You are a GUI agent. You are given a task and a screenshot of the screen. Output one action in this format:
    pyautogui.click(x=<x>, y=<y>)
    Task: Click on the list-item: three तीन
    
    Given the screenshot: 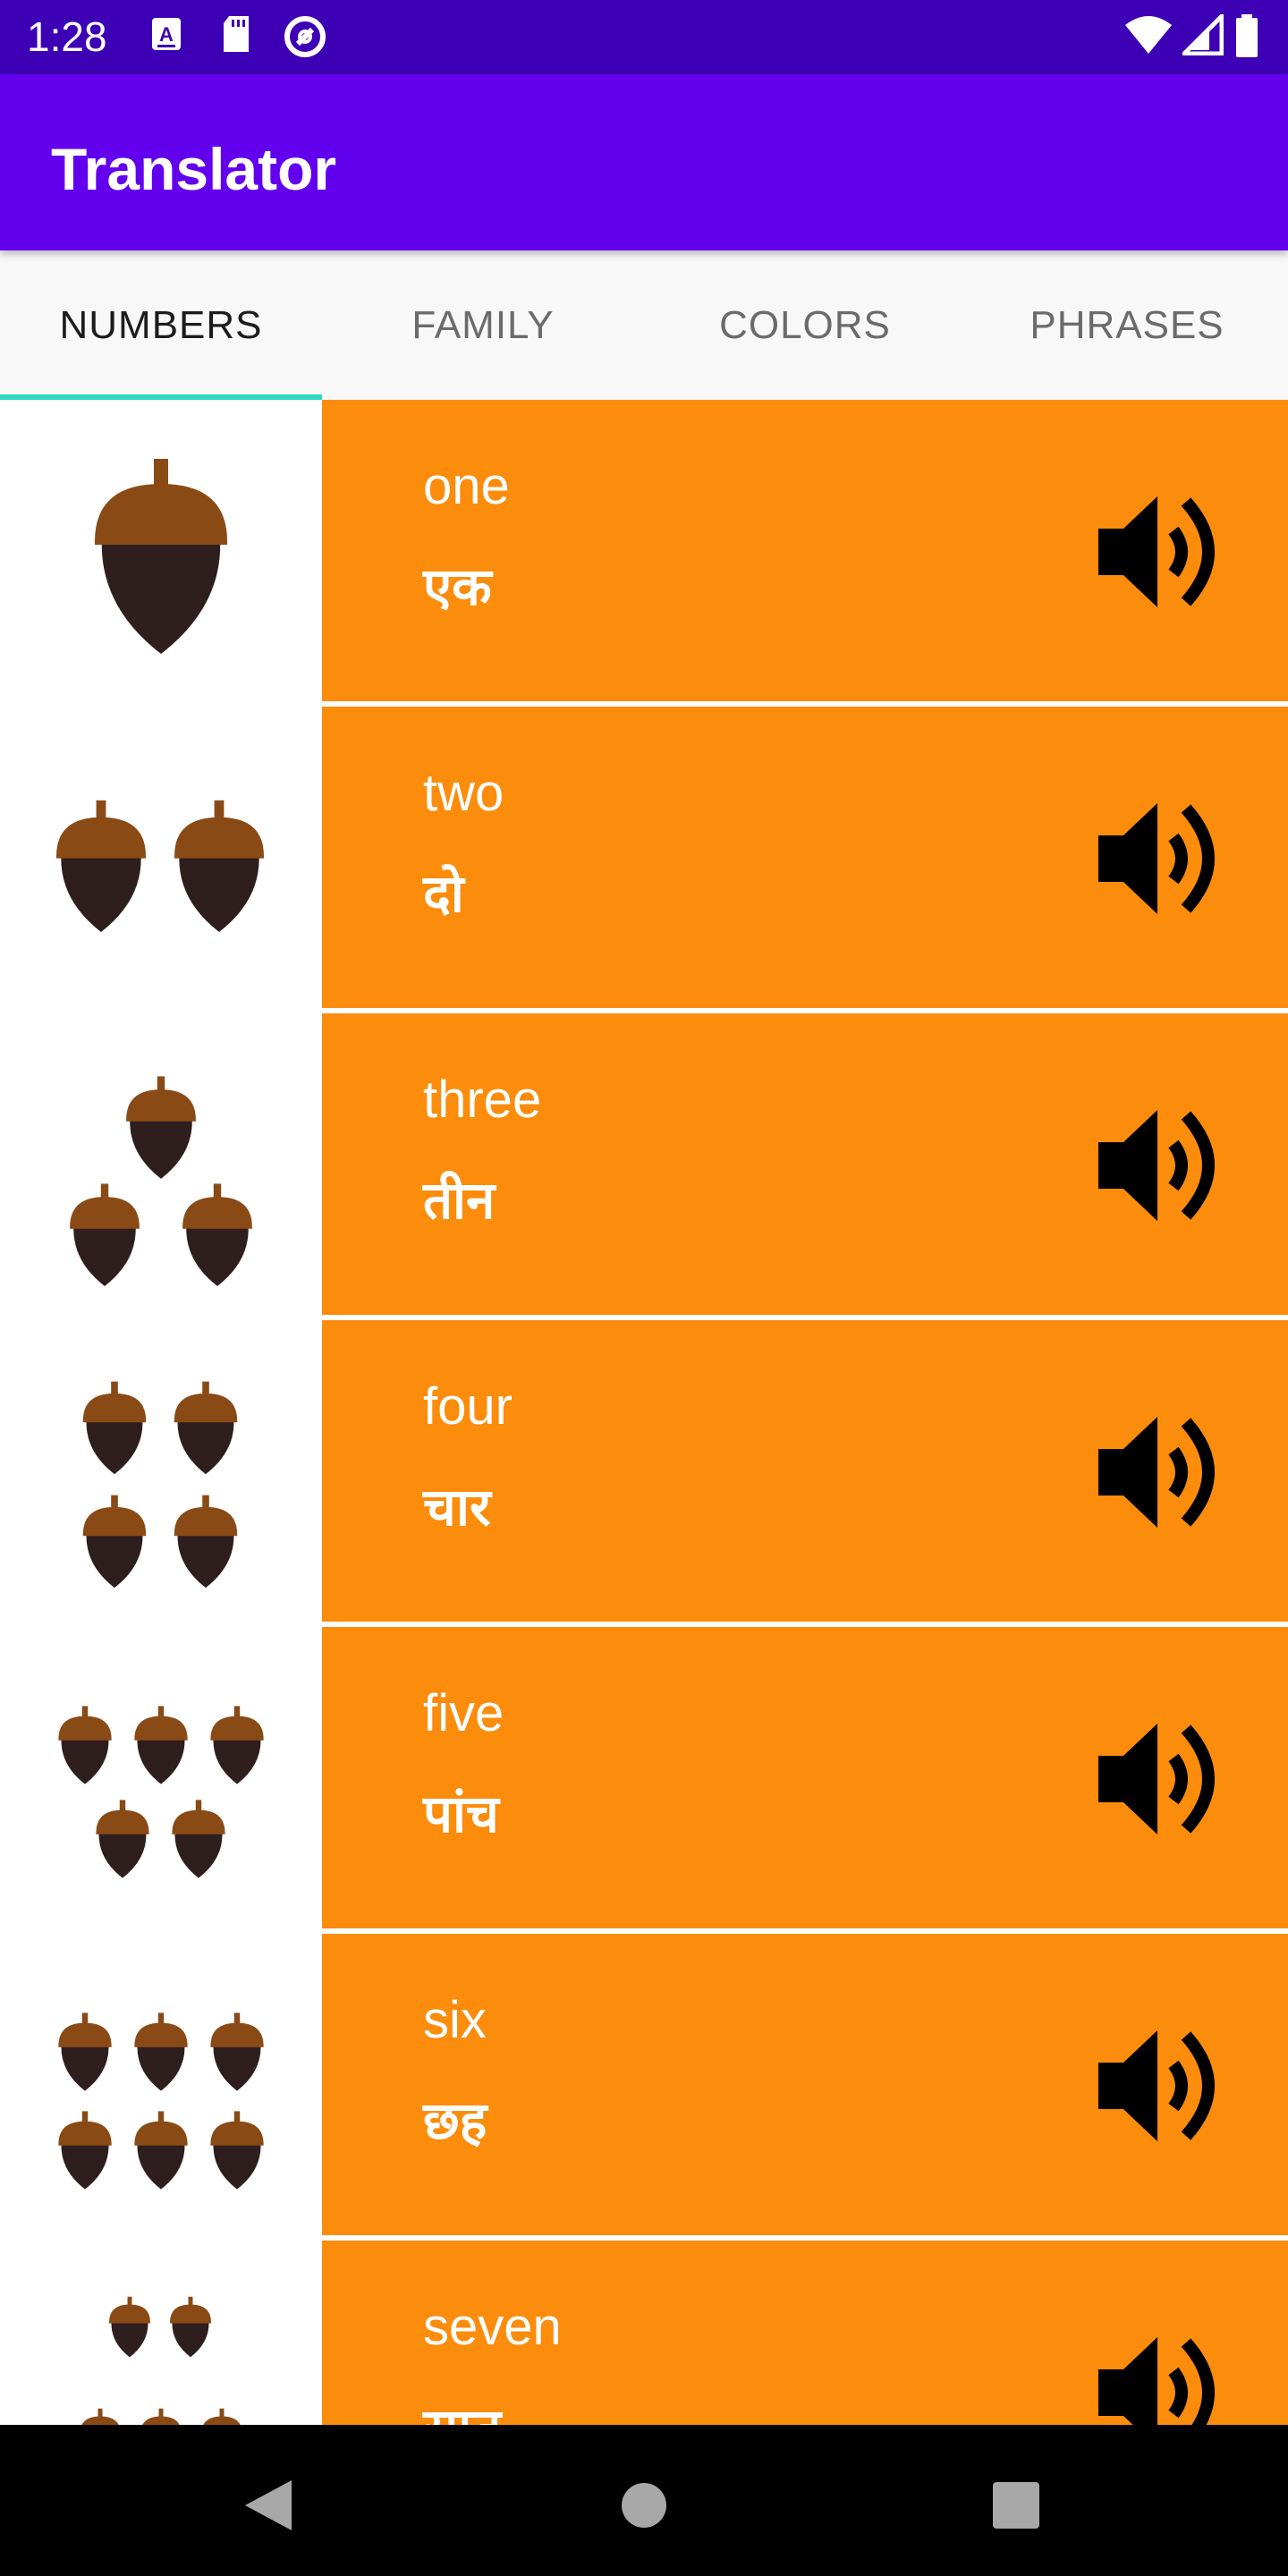 What is the action you would take?
    pyautogui.click(x=644, y=1164)
    